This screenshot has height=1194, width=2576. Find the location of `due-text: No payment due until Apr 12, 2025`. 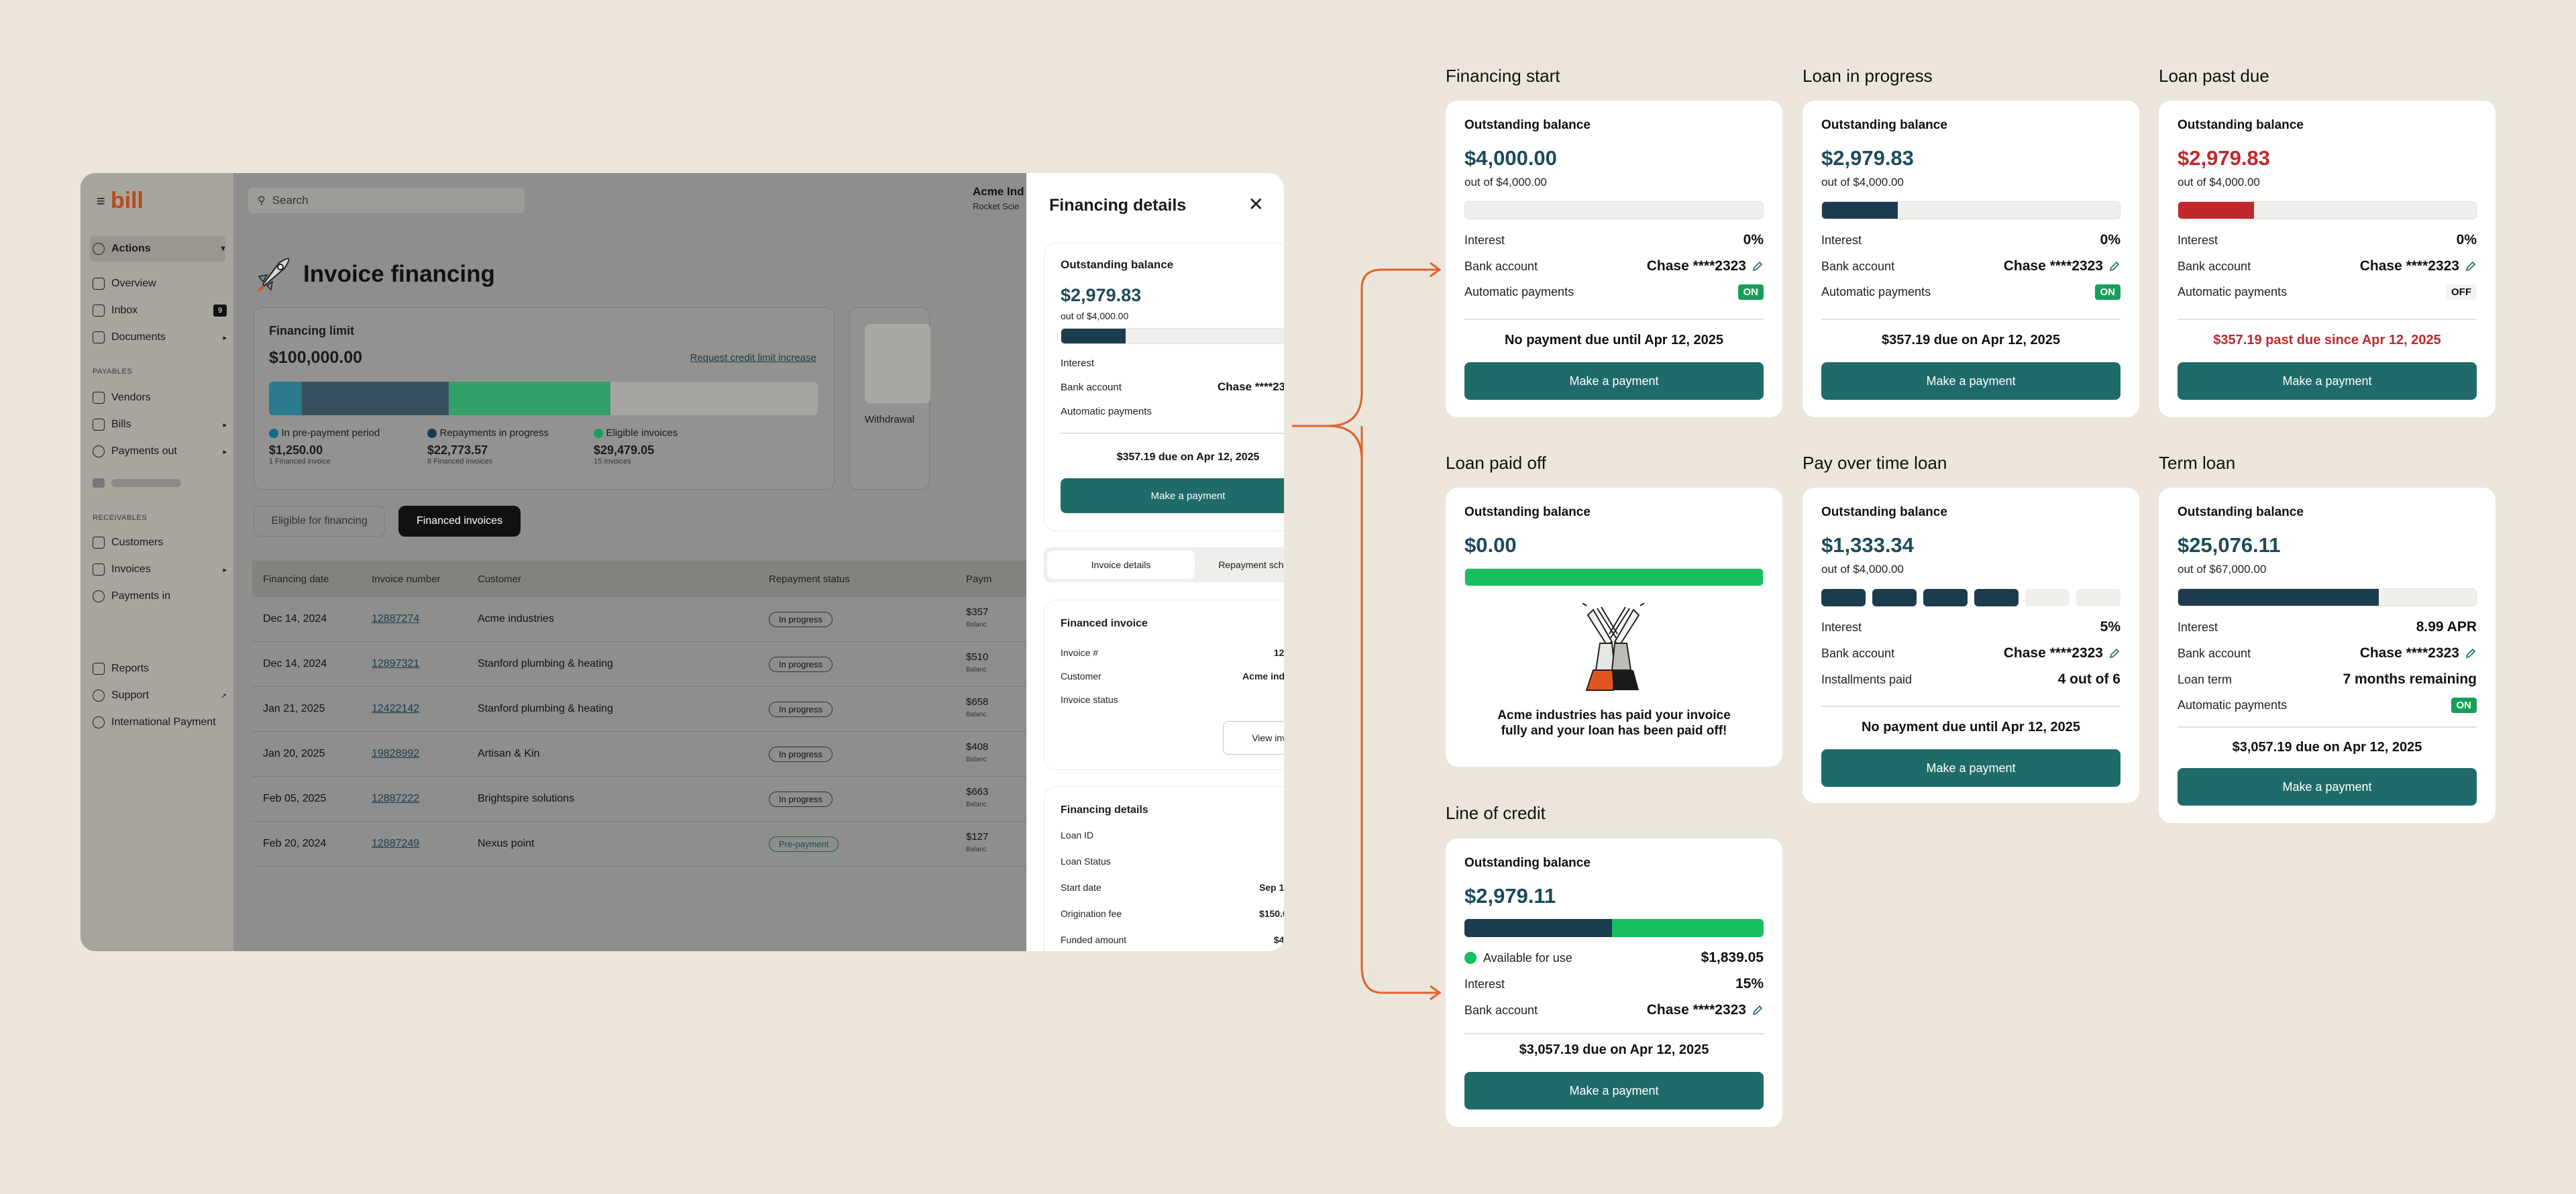

due-text: No payment due until Apr 12, 2025 is located at coordinates (1970, 727).